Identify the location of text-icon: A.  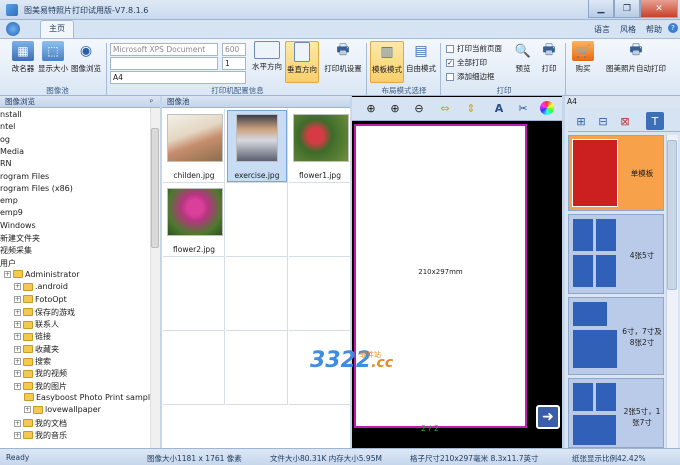
(499, 108).